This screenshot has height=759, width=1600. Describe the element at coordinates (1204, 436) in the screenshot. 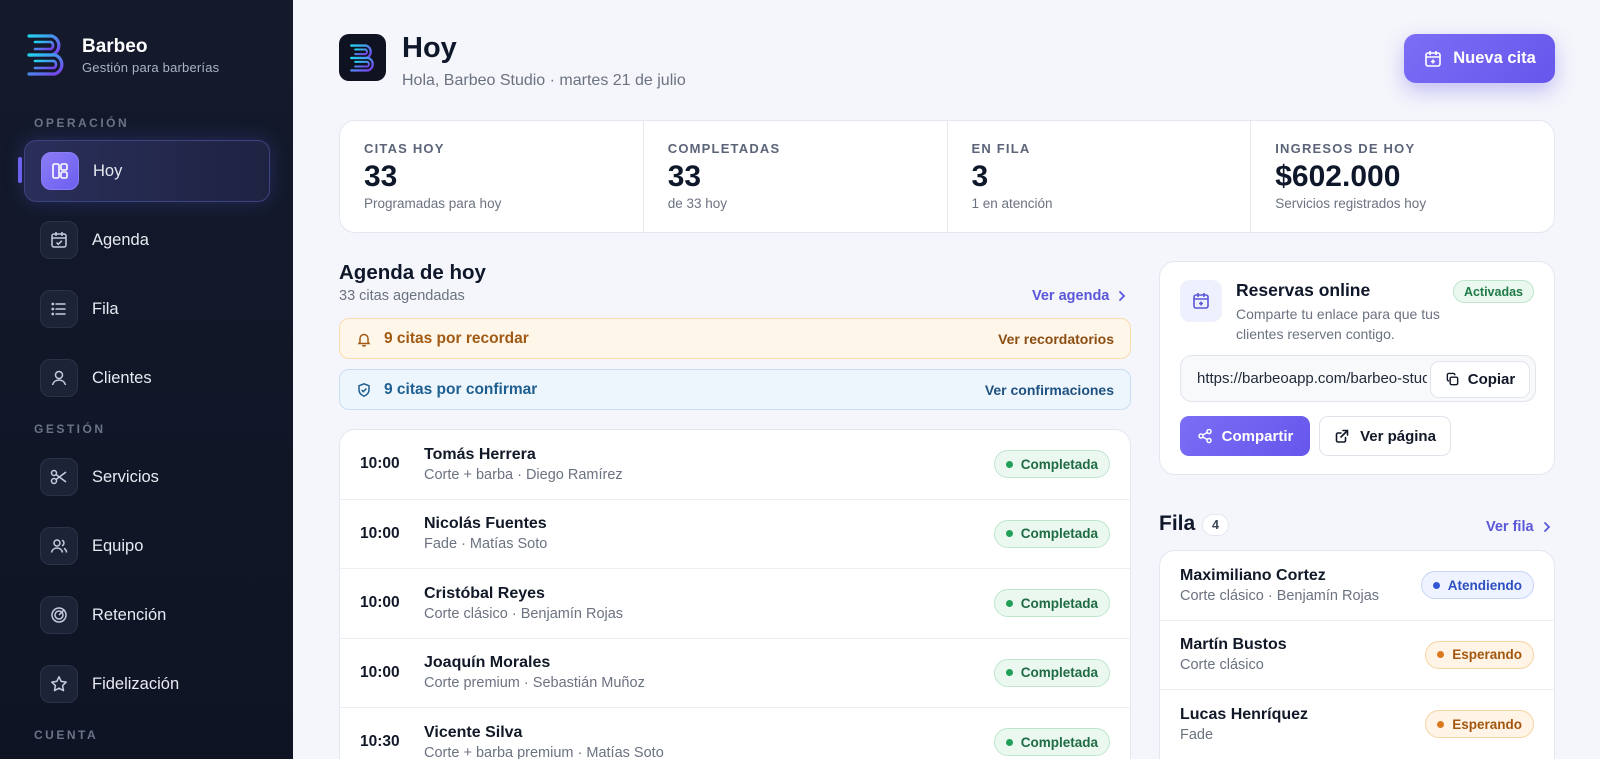

I see `share-icon` at that location.